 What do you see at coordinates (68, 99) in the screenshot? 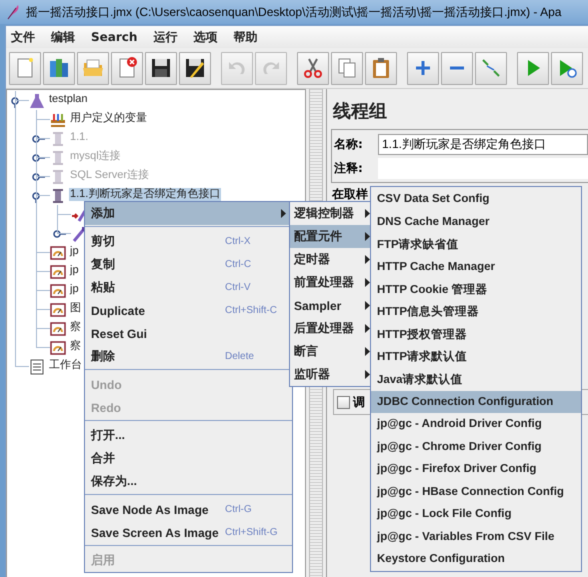
I see `tree-item: testplan` at bounding box center [68, 99].